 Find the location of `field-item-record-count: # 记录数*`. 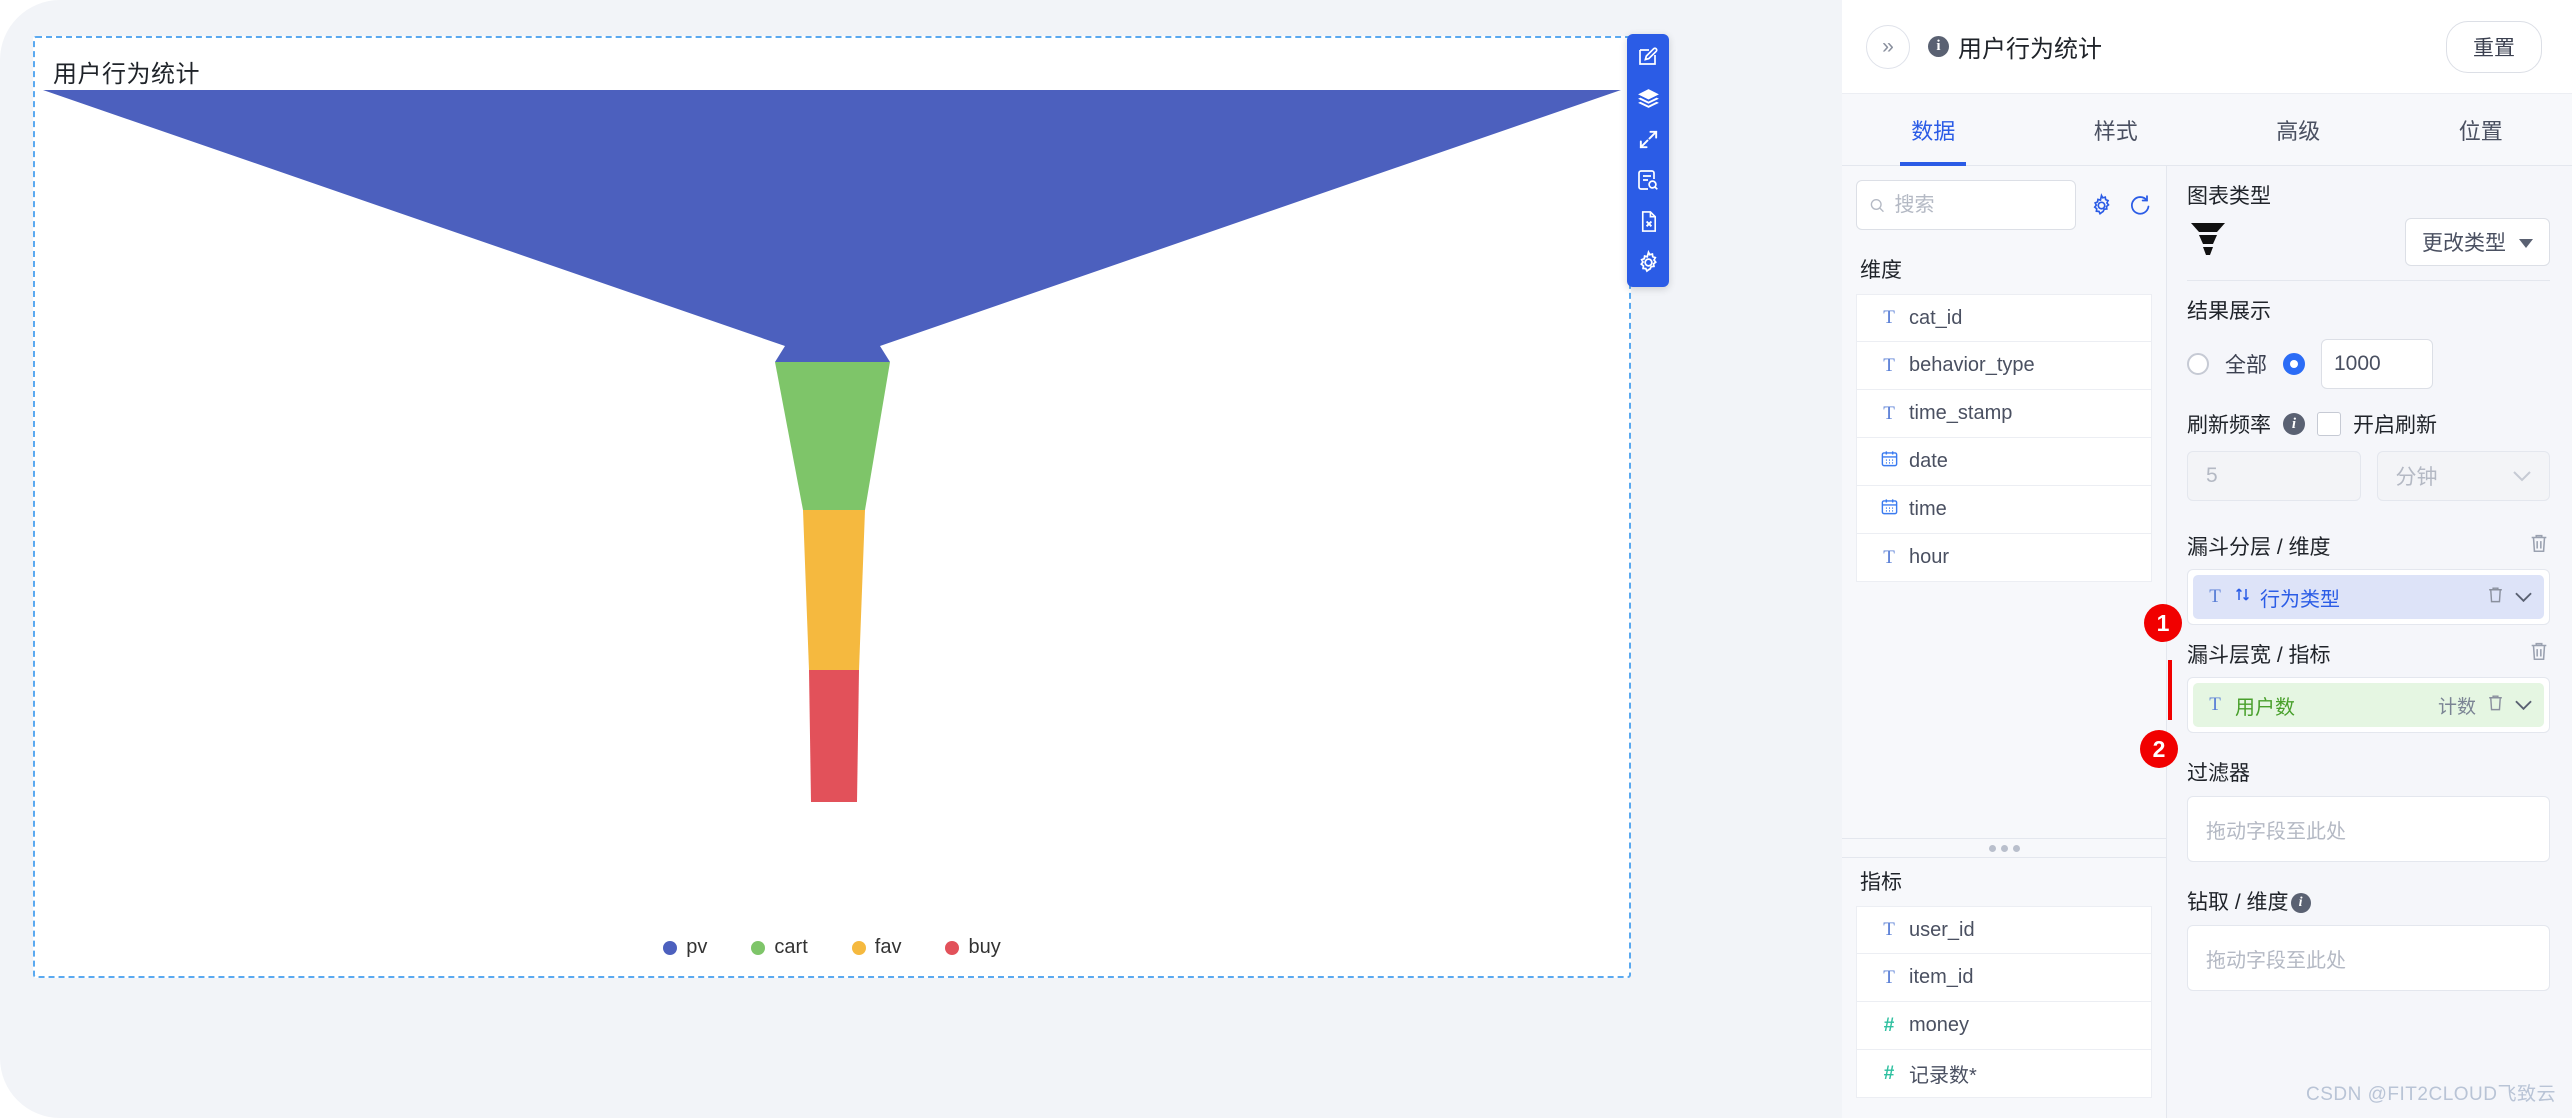

field-item-record-count: # 记录数* is located at coordinates (2004, 1074).